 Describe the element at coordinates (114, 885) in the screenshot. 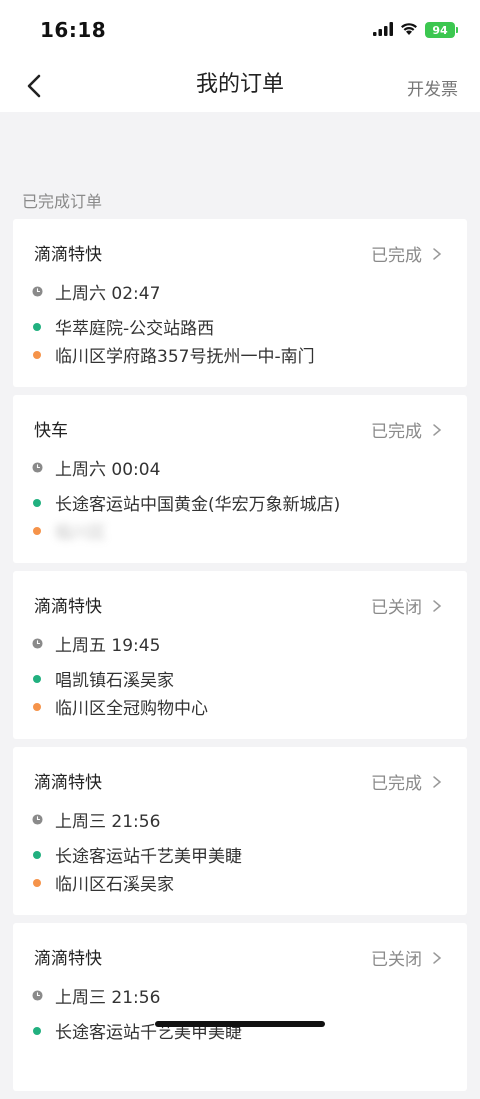

I see `dropoff-address: 临川区石溪吴家` at that location.